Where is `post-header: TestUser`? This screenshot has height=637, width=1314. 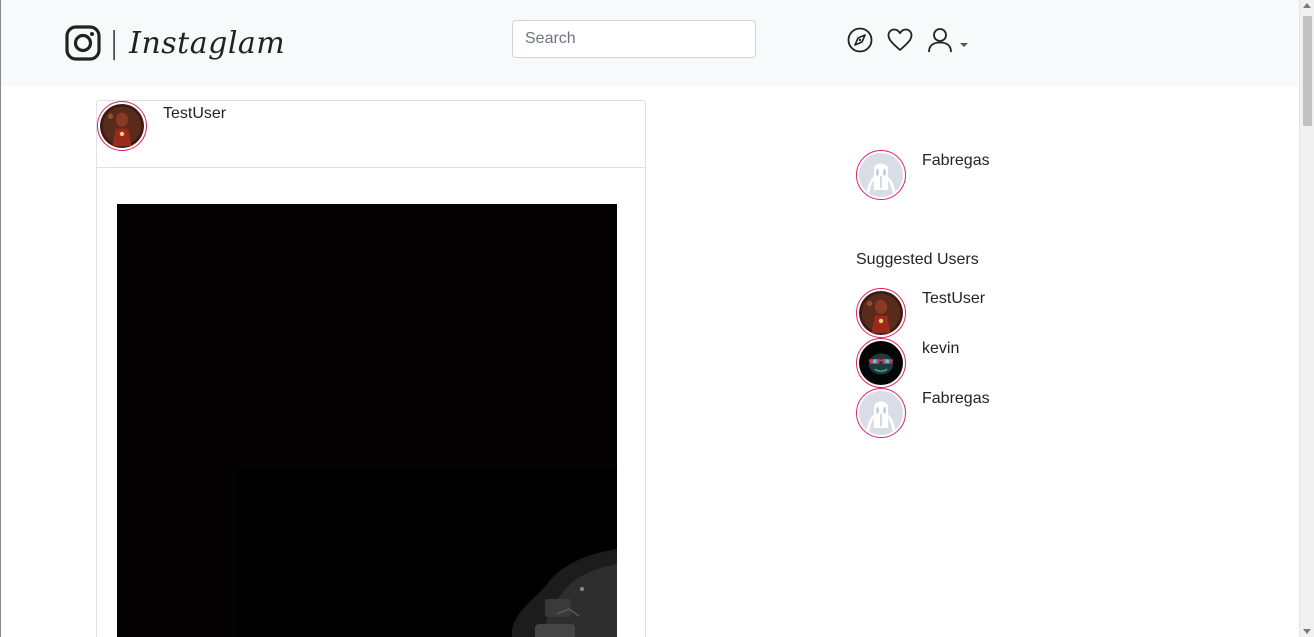
post-header: TestUser is located at coordinates (371, 134).